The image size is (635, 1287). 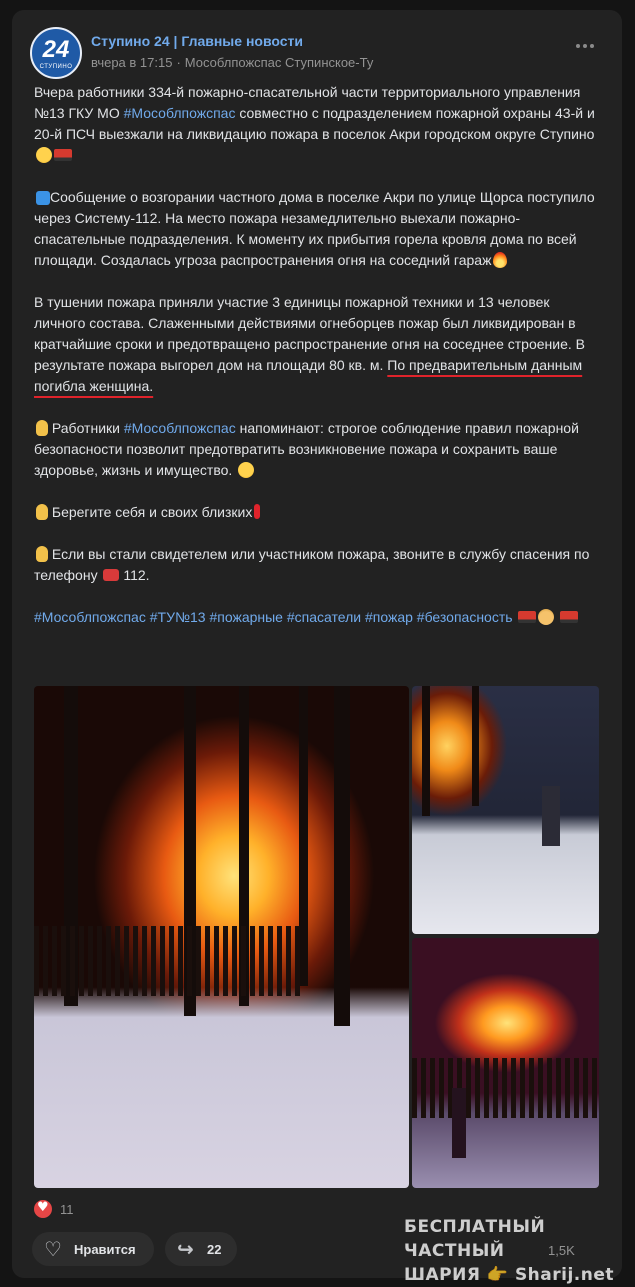 I want to click on group-avatar: 24 СТУПИНО, so click(x=56, y=53).